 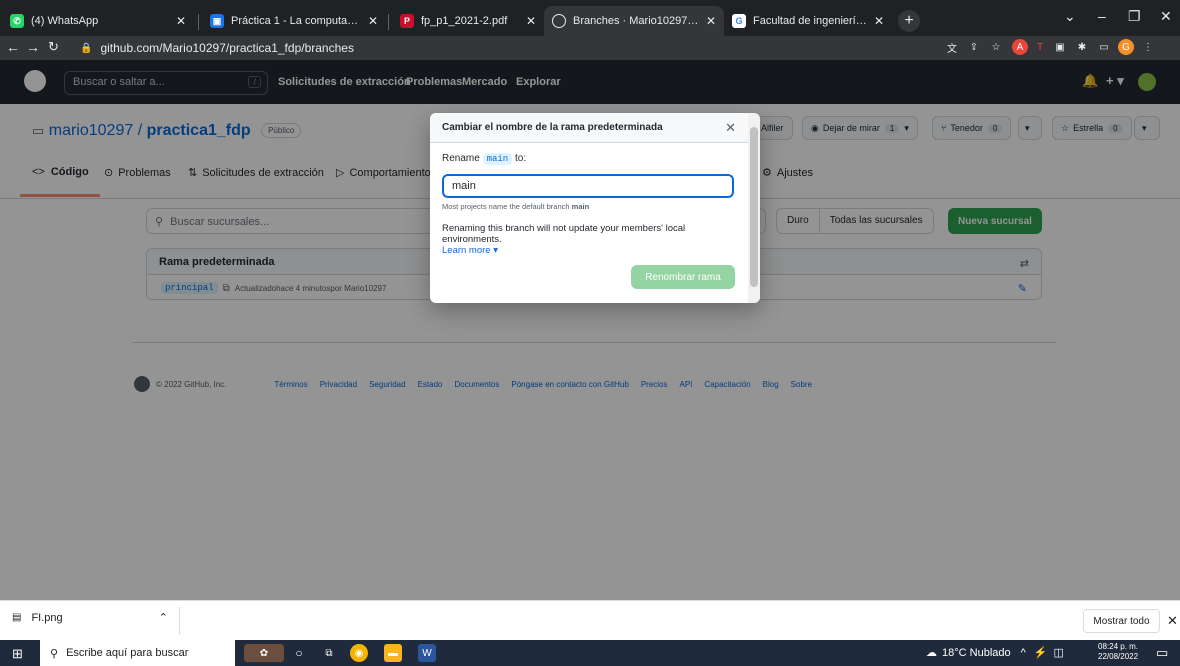 I want to click on github-icon, so click(x=559, y=21).